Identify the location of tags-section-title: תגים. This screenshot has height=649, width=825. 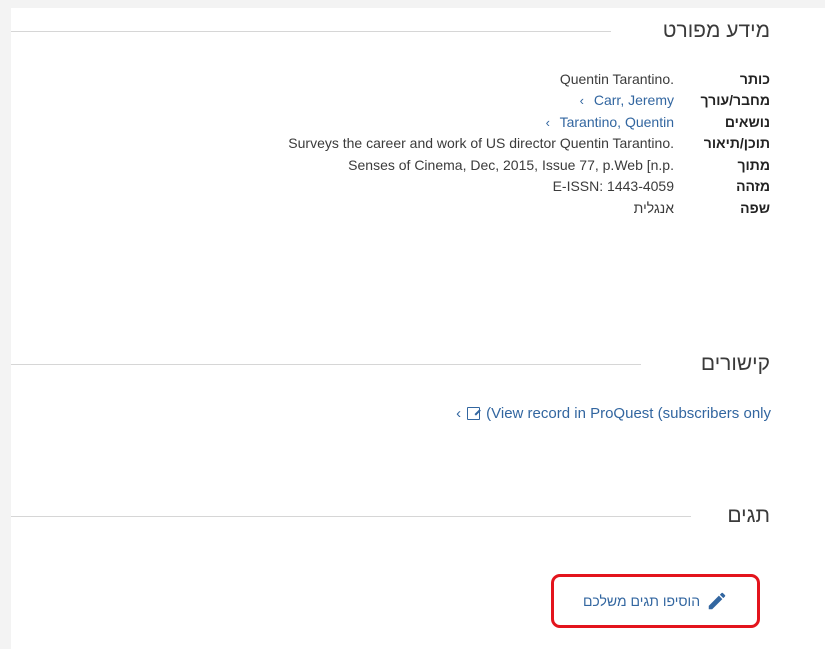
(741, 516).